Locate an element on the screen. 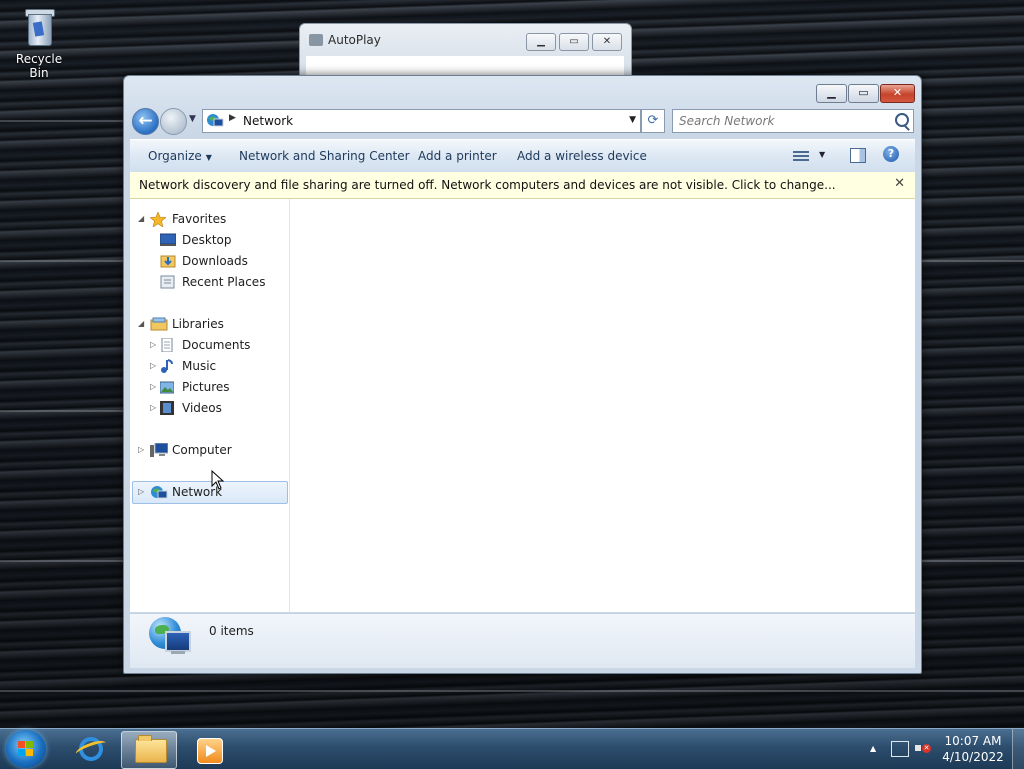 The height and width of the screenshot is (769, 1024). tree-label: Libraries is located at coordinates (198, 324).